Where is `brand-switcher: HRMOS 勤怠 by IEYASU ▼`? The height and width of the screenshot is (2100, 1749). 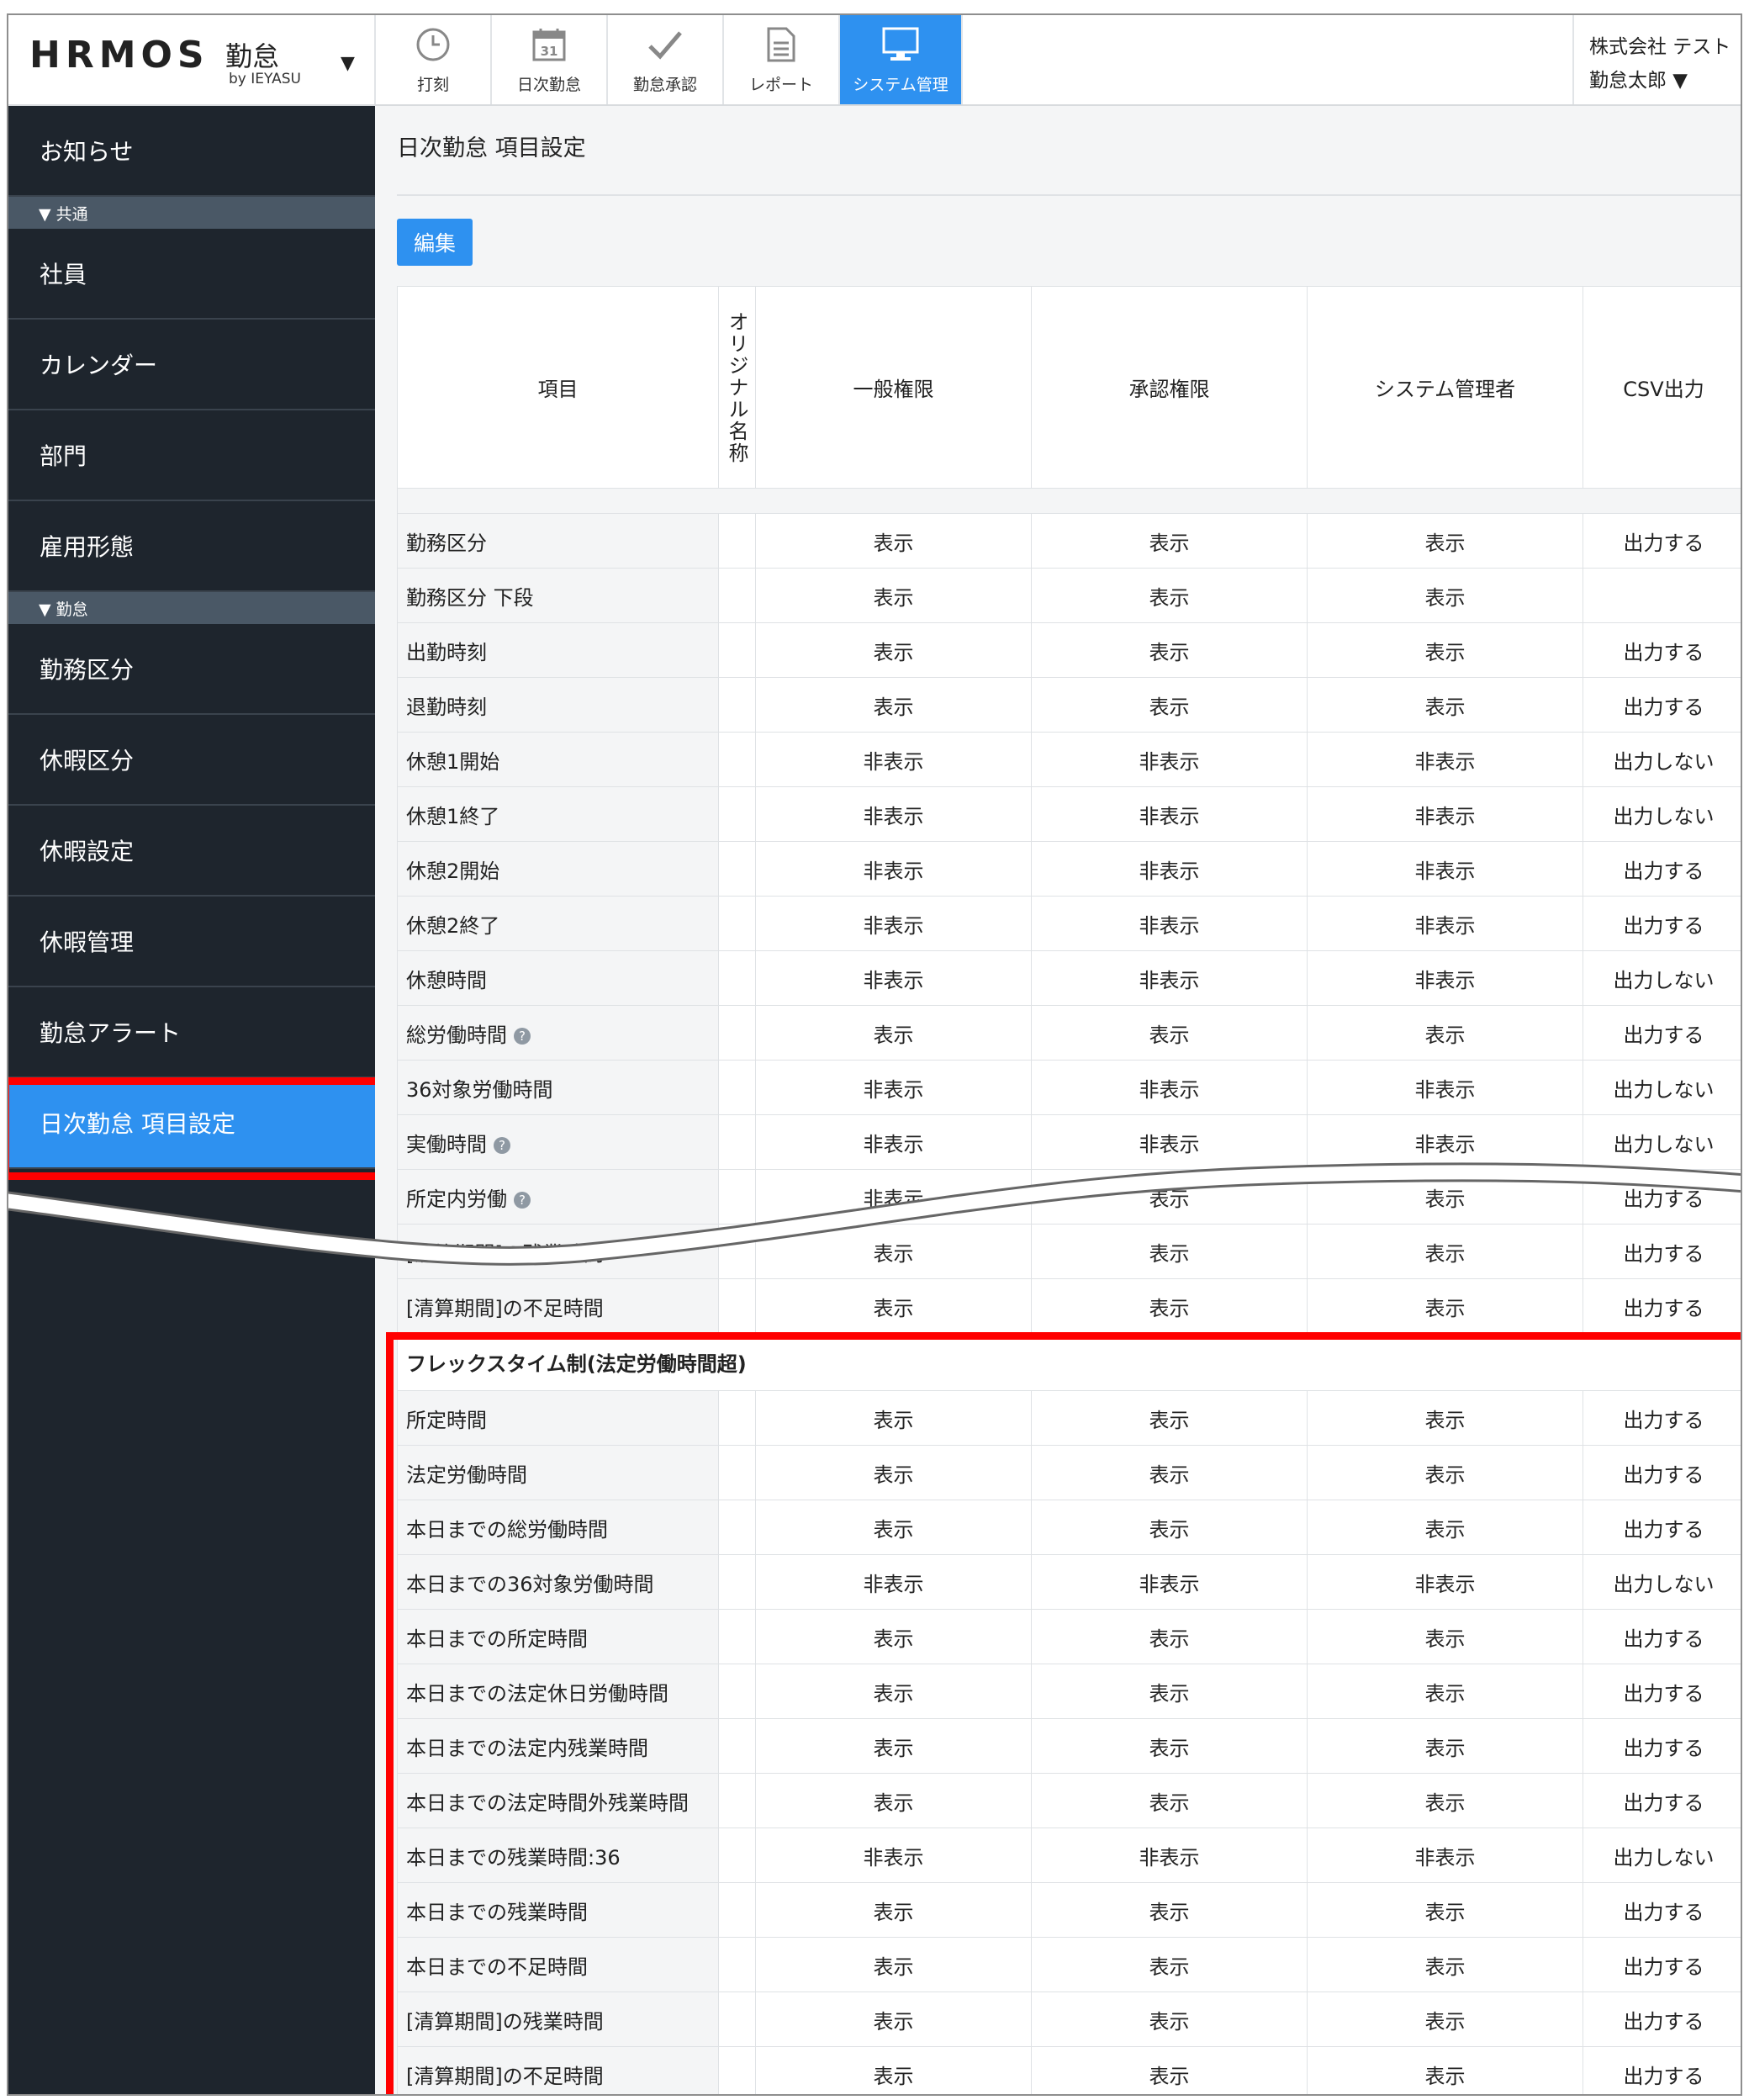
brand-switcher: HRMOS 勤怠 by IEYASU ▼ is located at coordinates (192, 59).